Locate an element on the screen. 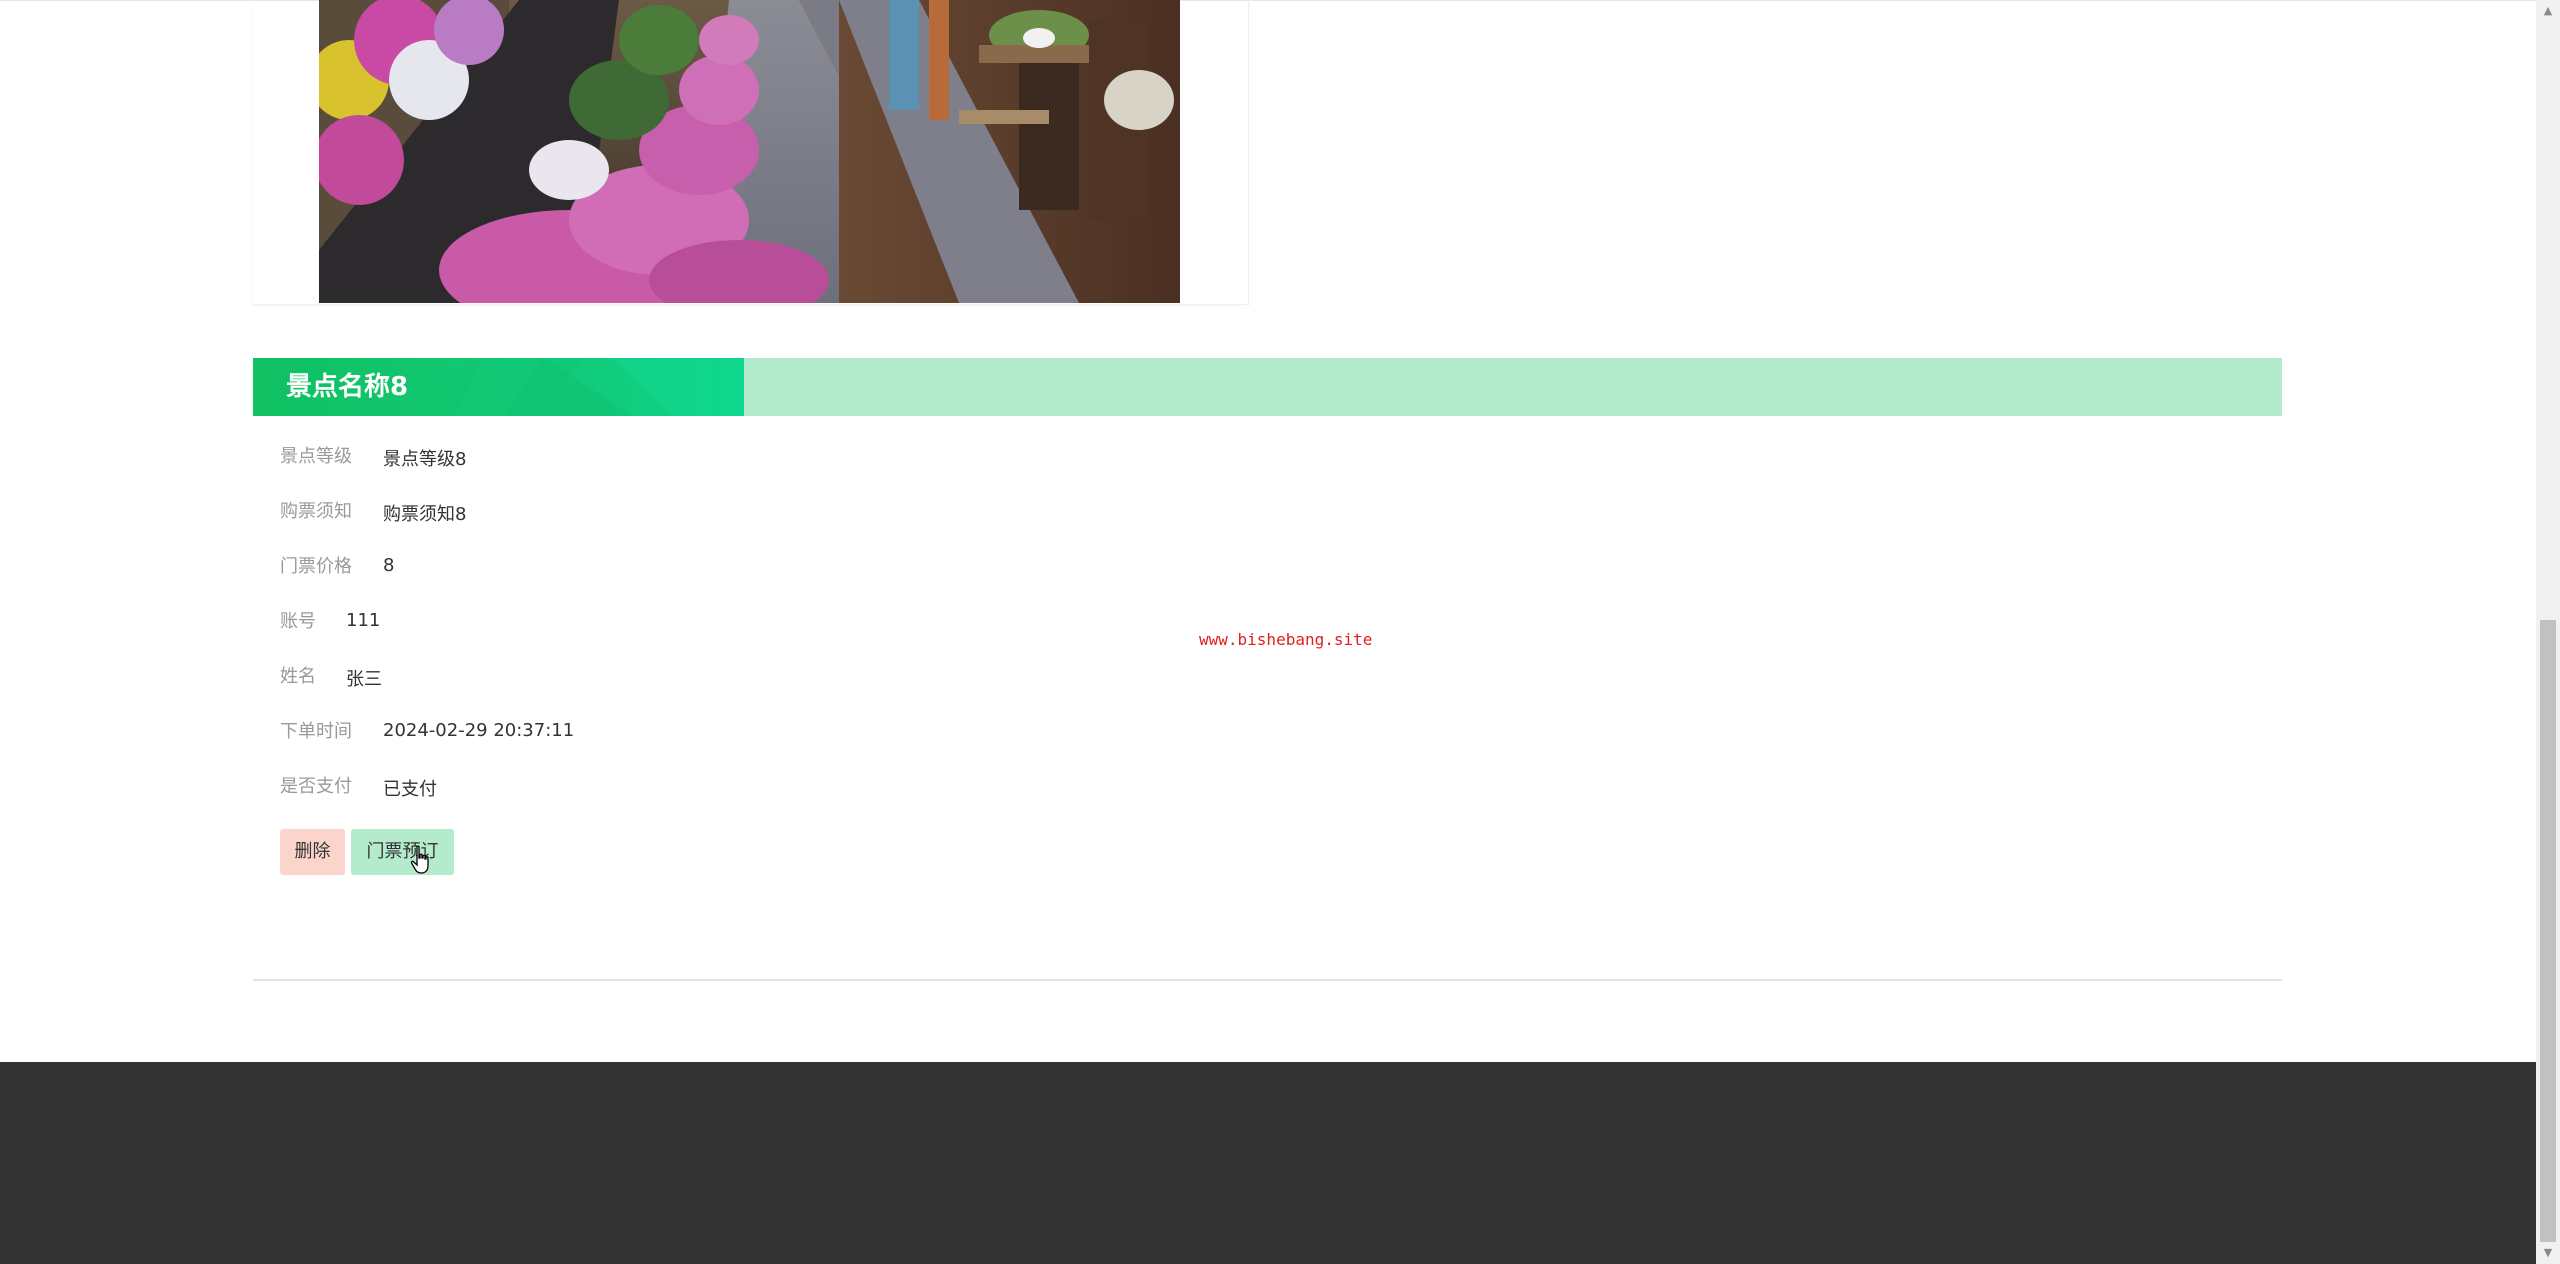  name-label: 姓名 is located at coordinates (298, 676).